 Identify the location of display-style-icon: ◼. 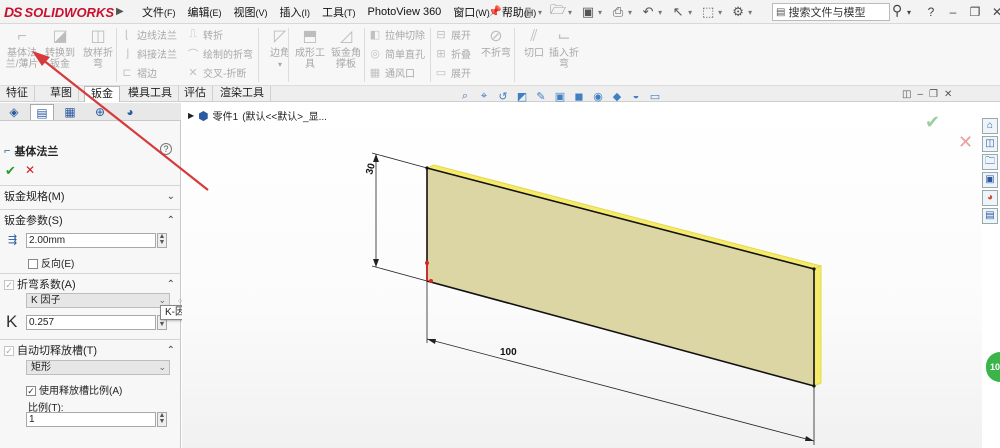
(579, 96).